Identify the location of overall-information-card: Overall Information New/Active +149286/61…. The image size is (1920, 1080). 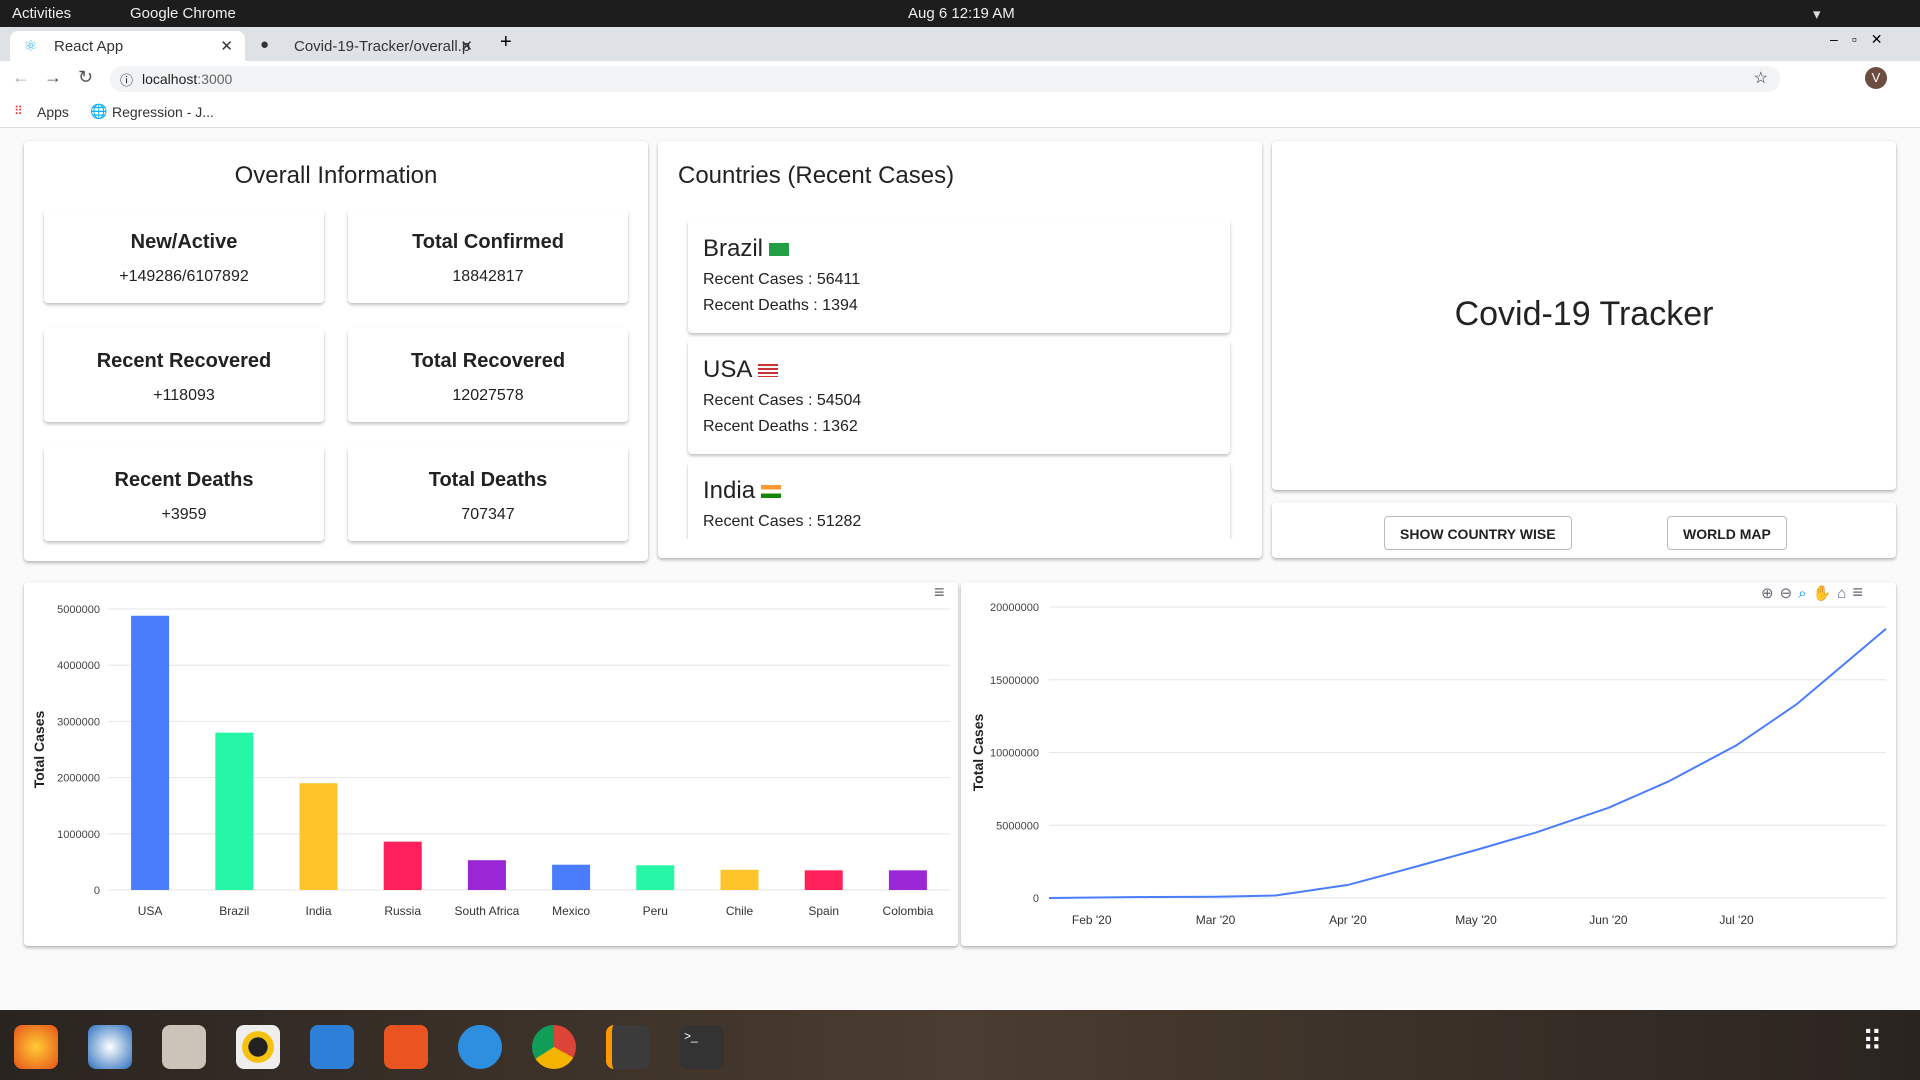
(336, 351).